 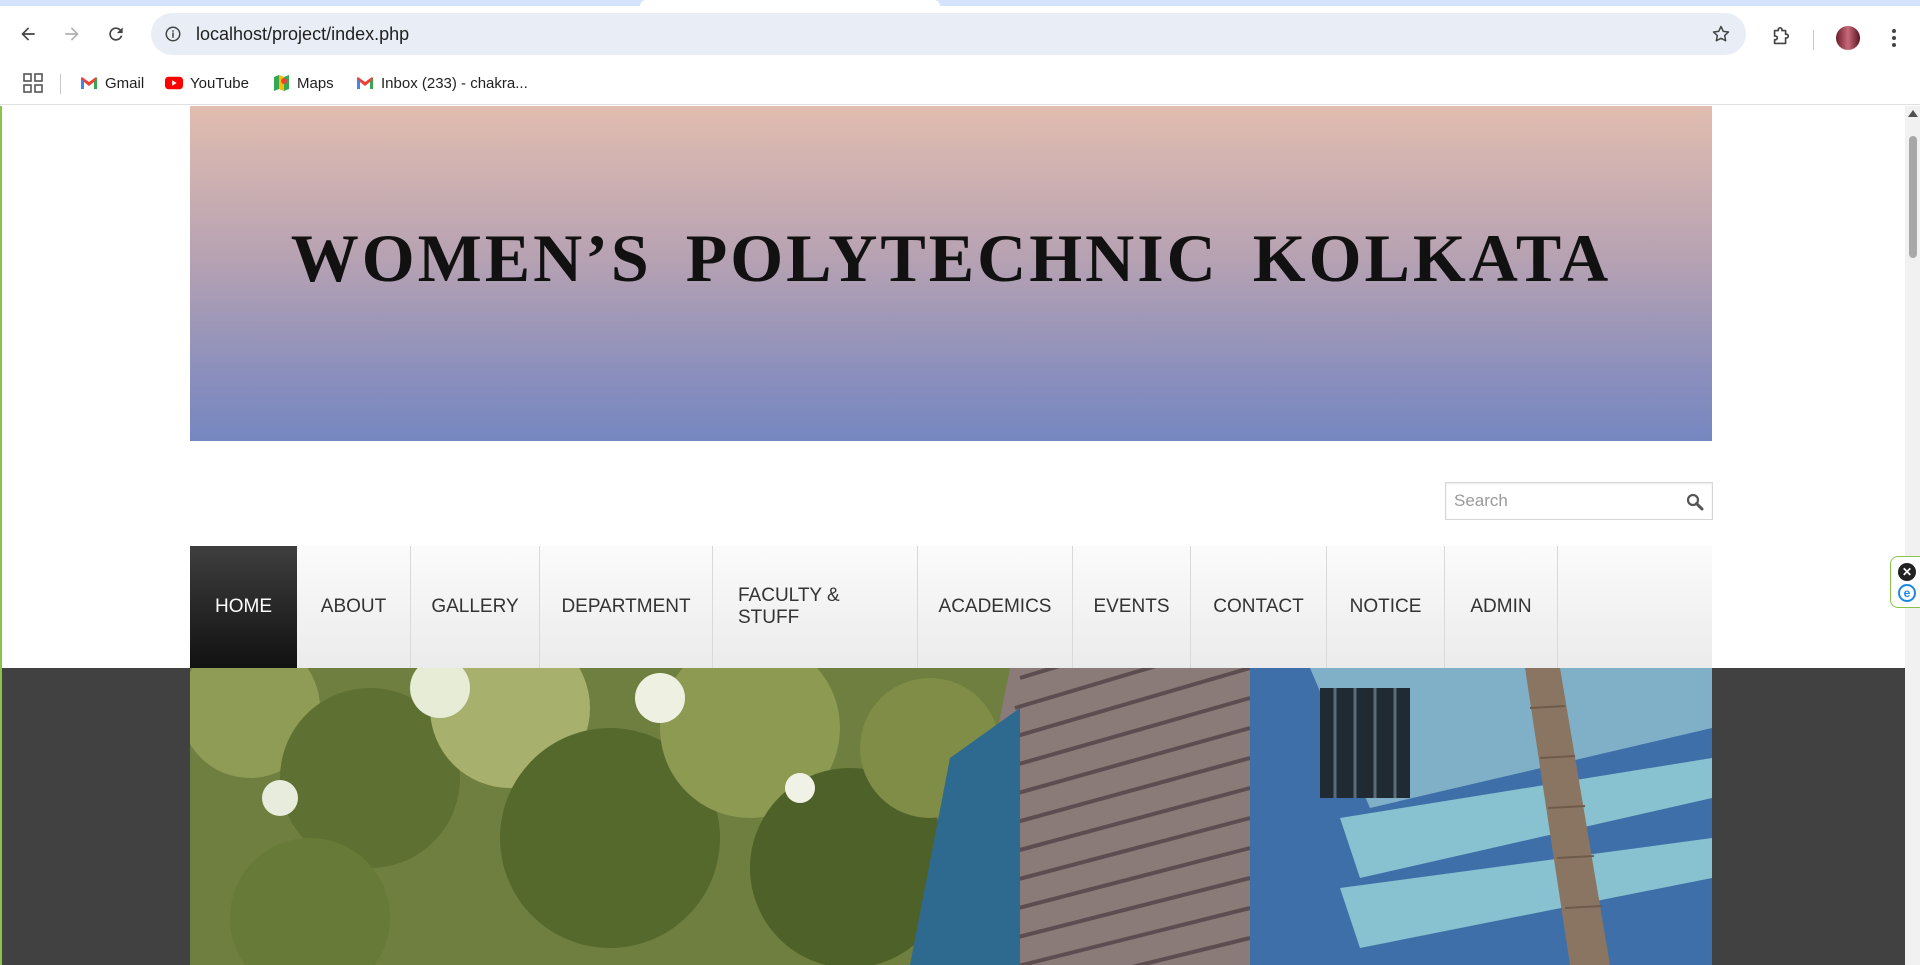 I want to click on browser-menu-button, so click(x=1894, y=38).